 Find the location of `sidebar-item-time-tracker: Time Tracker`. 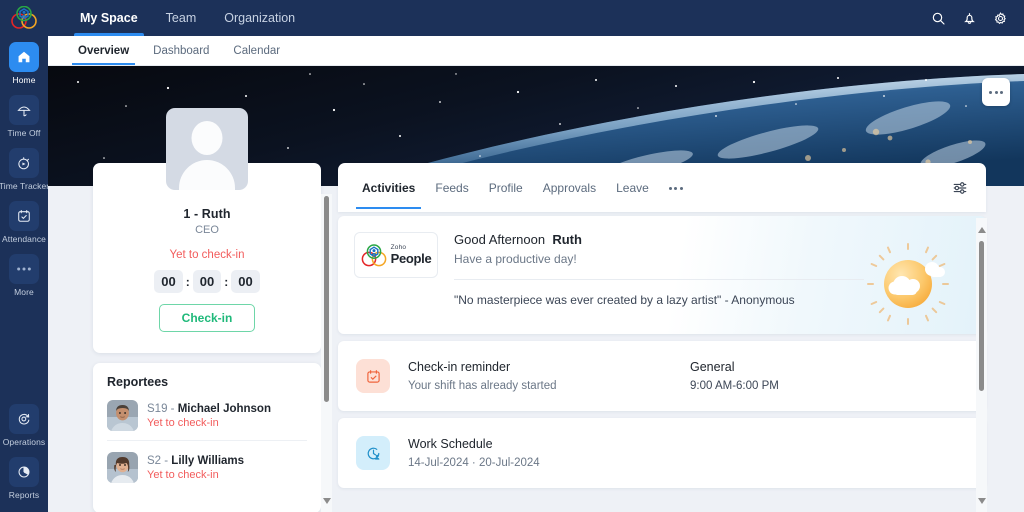

sidebar-item-time-tracker: Time Tracker is located at coordinates (24, 168).